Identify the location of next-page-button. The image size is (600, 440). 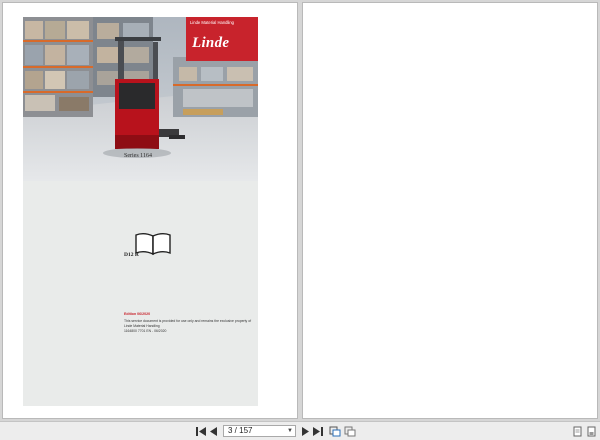
(305, 431).